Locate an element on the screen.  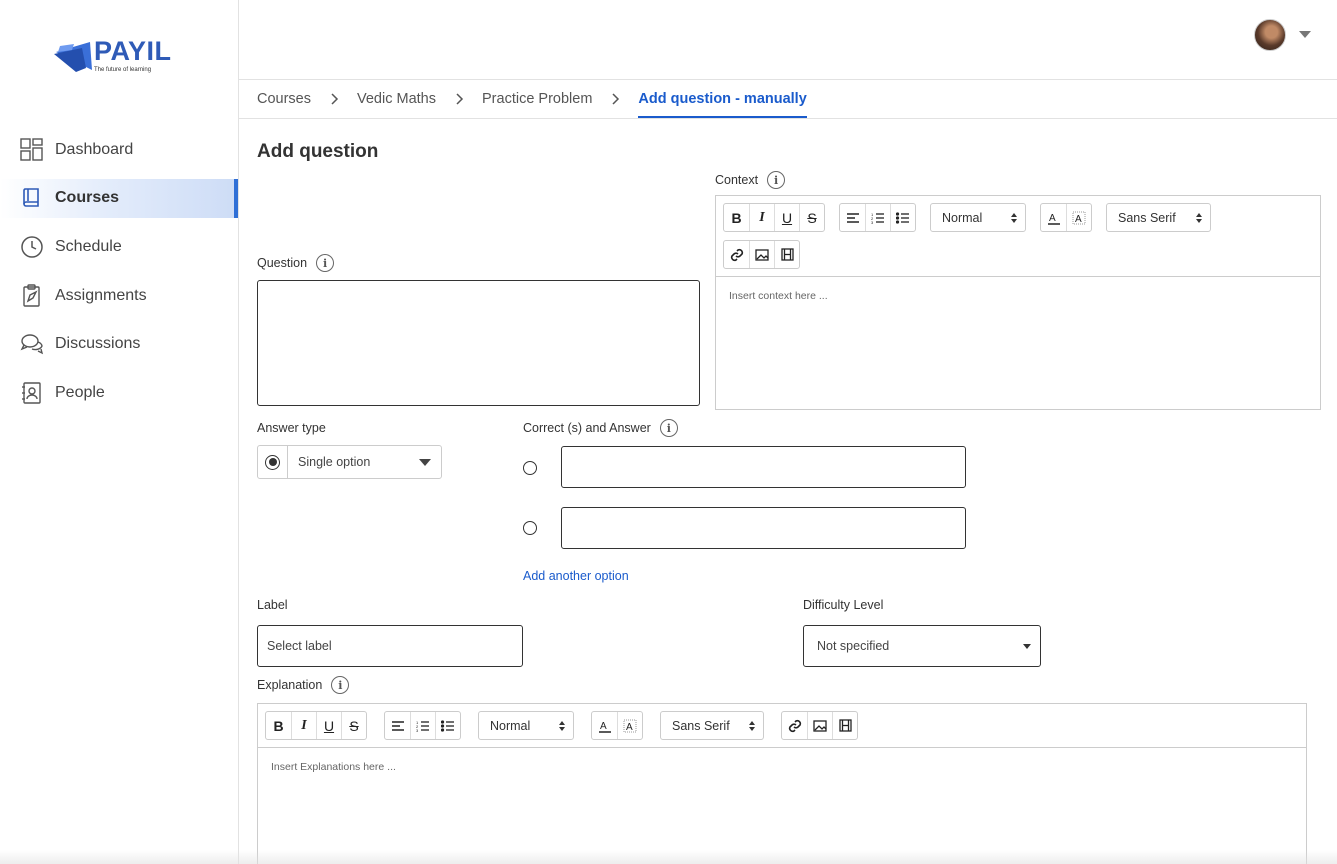
format-group: B I U S is located at coordinates (316, 725).